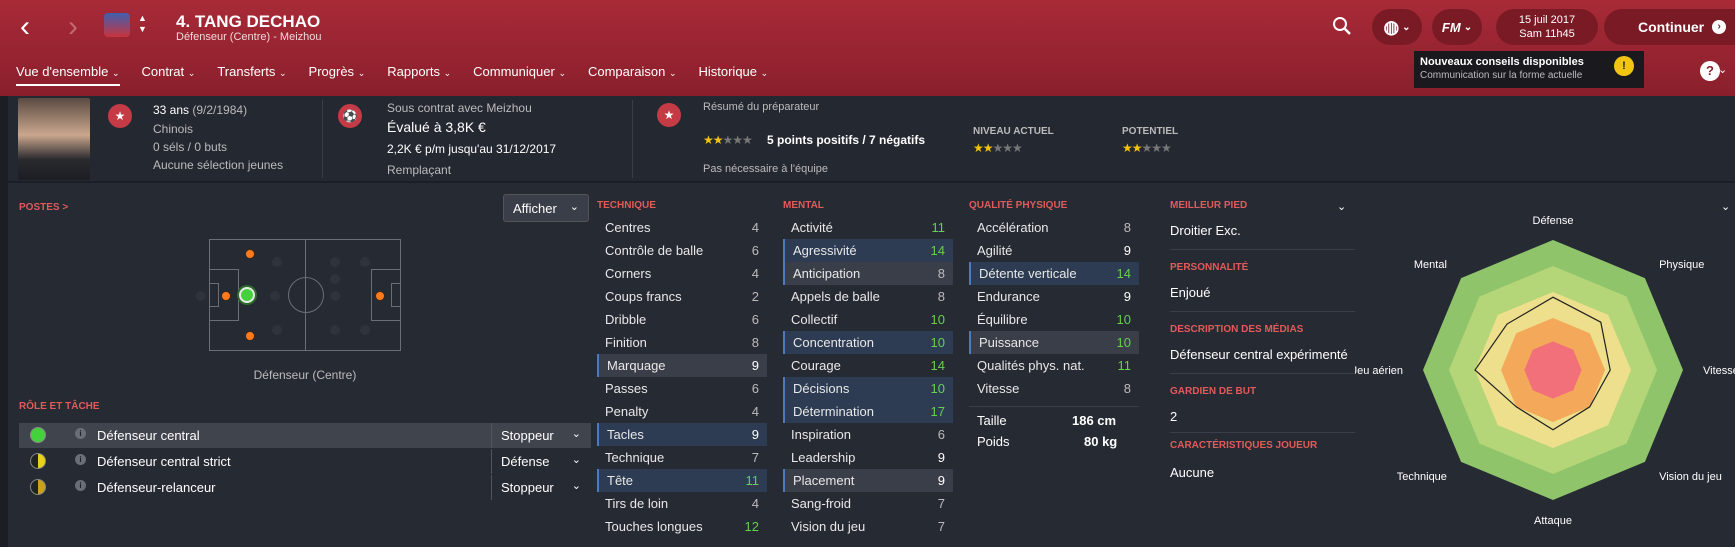 This screenshot has height=547, width=1735. Describe the element at coordinates (541, 461) in the screenshot. I see `duty-dropdown: Défense ⌄` at that location.